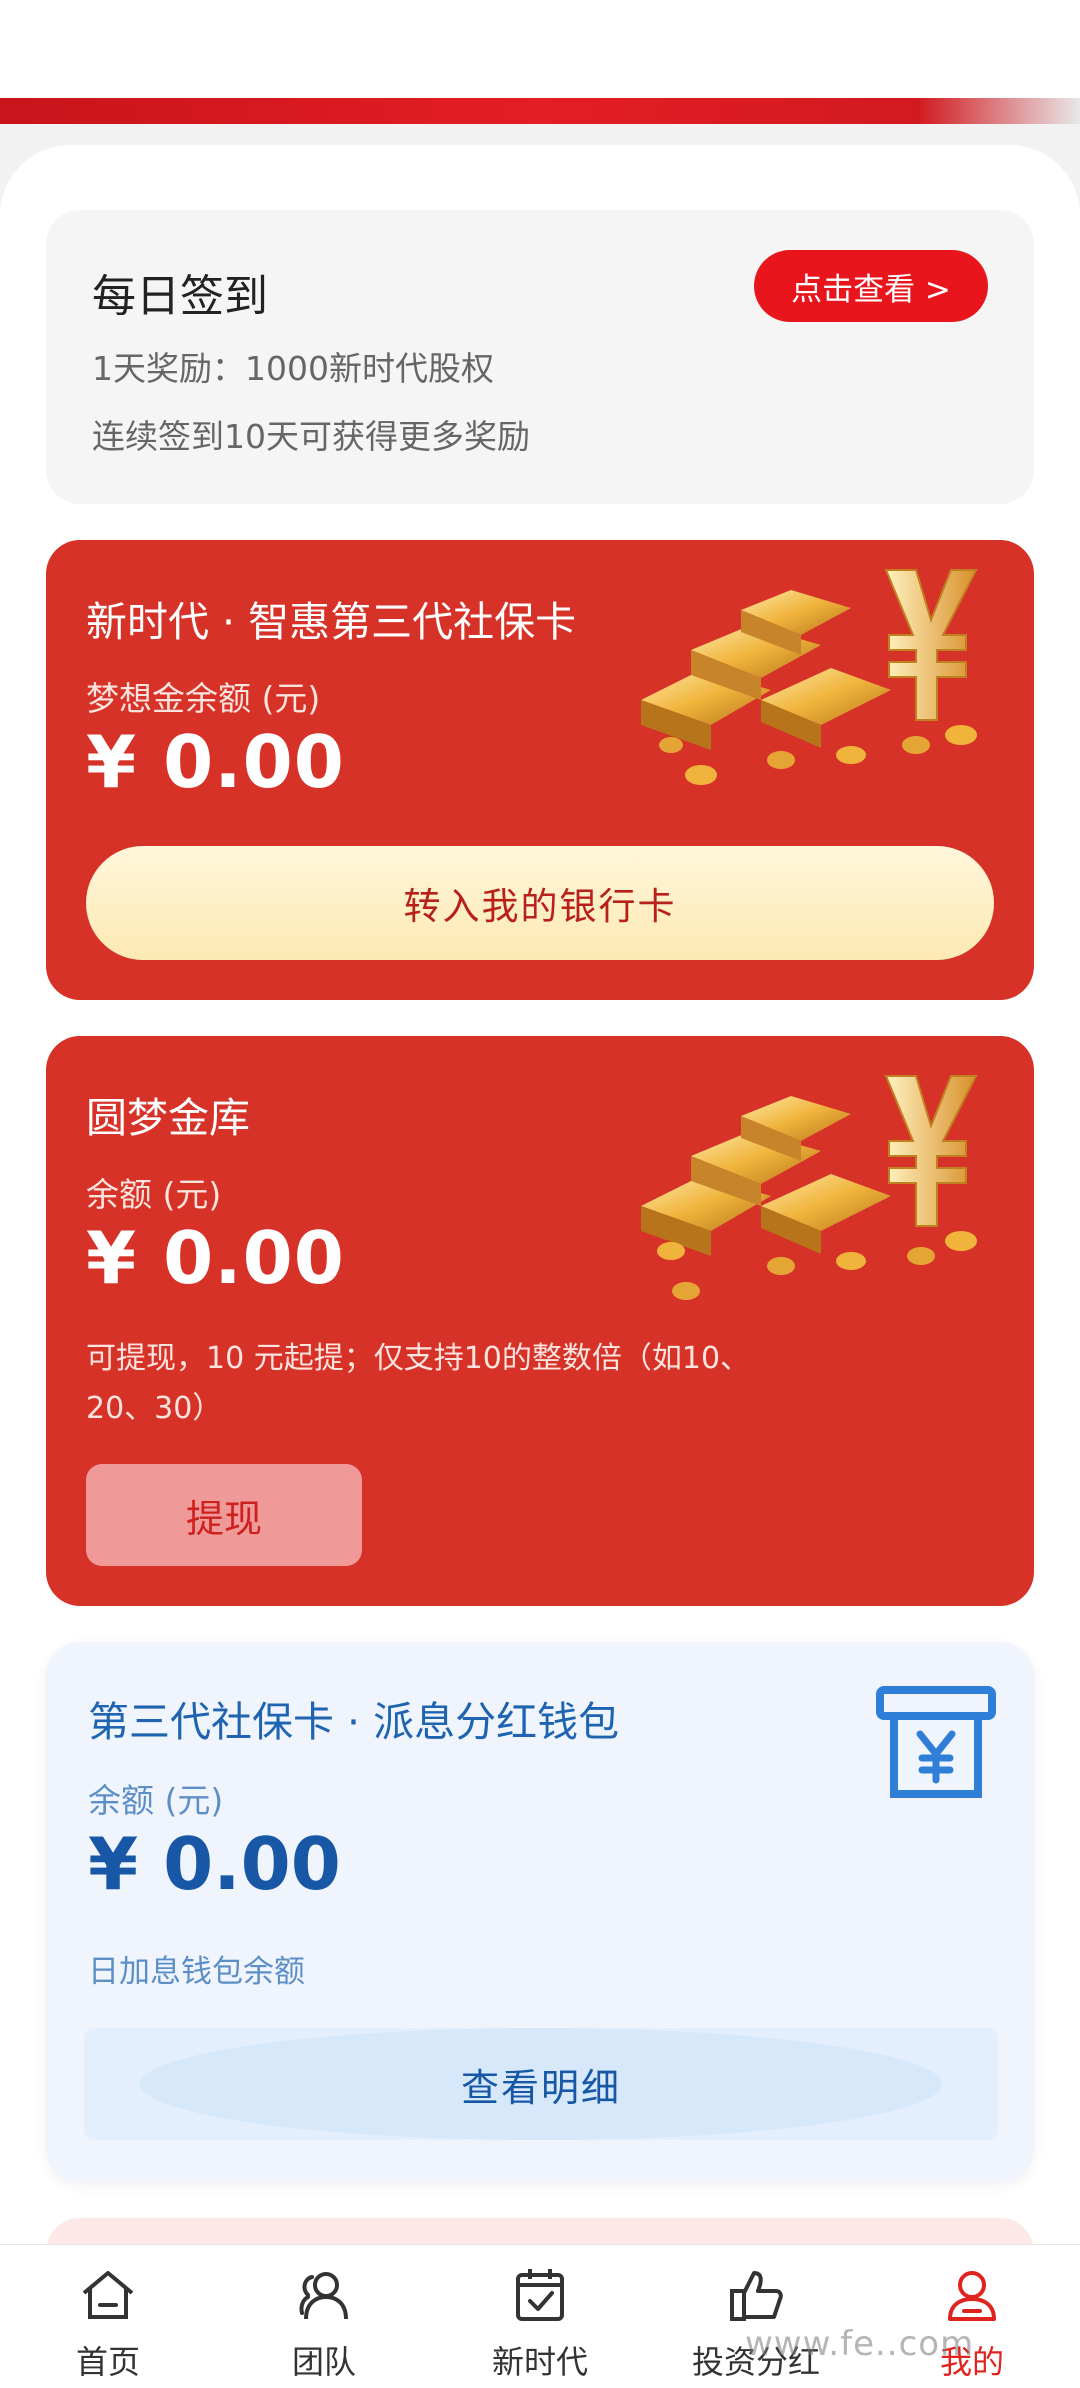 The height and width of the screenshot is (2388, 1080). I want to click on home-icon, so click(108, 2295).